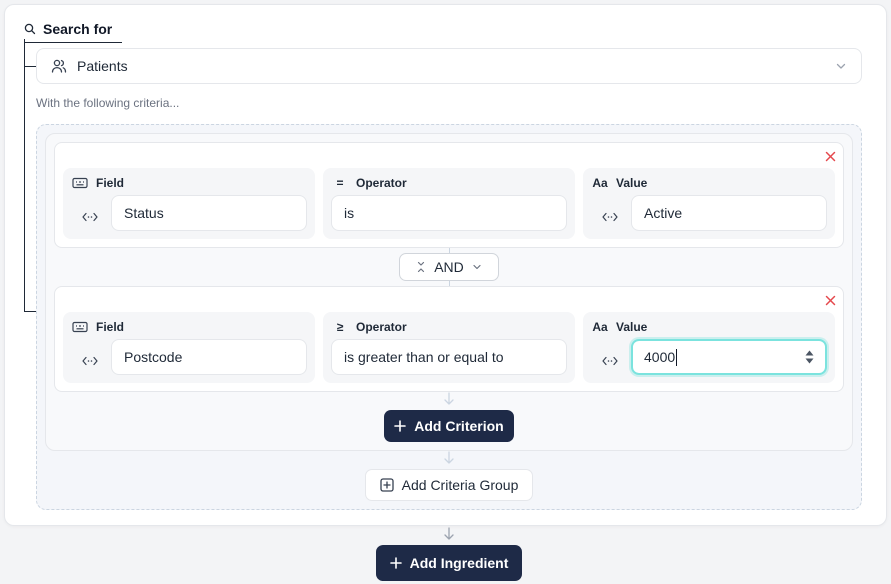 This screenshot has width=891, height=584. What do you see at coordinates (449, 66) in the screenshot?
I see `entity-select: Patients` at bounding box center [449, 66].